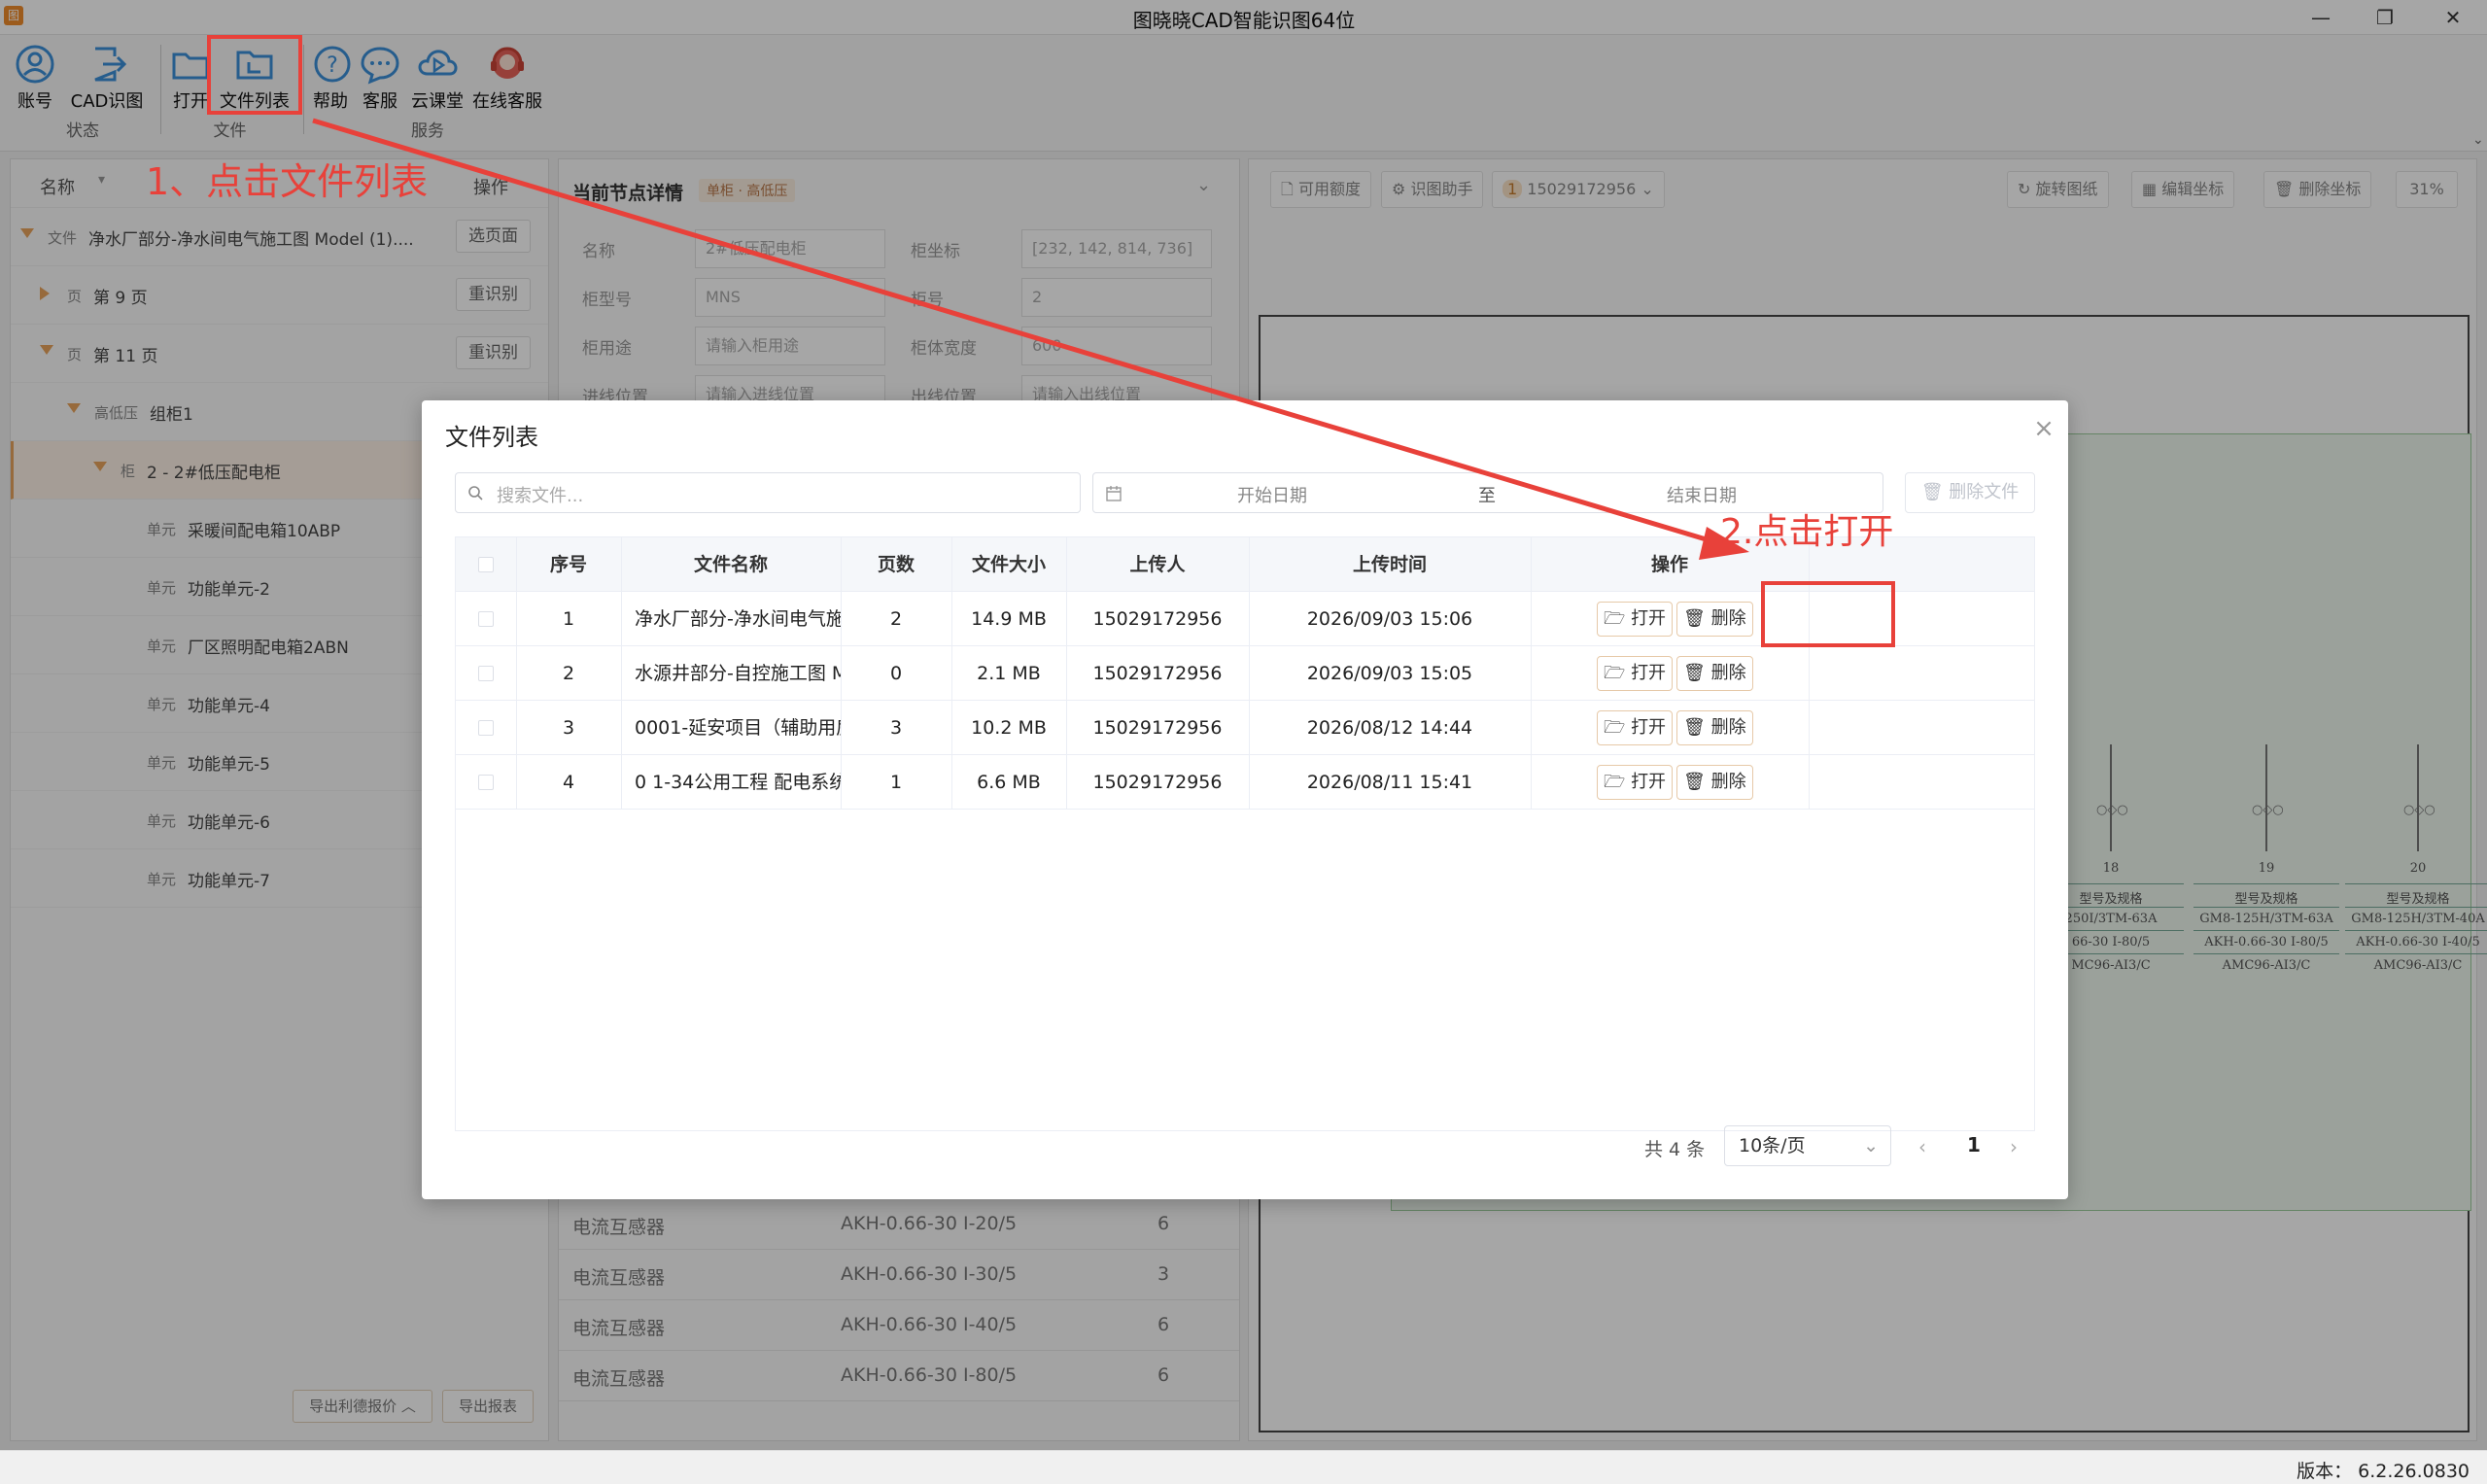  I want to click on annotation-step2: 2.点击打开, so click(1807, 532).